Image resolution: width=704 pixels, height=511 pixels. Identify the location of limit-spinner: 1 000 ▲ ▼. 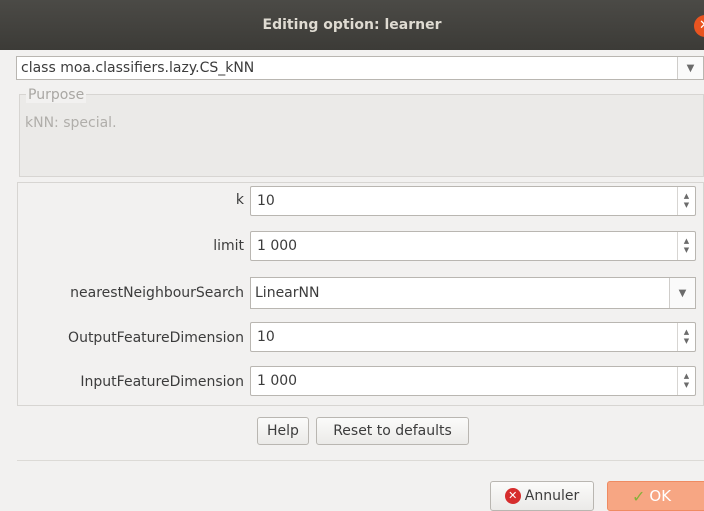
(473, 246).